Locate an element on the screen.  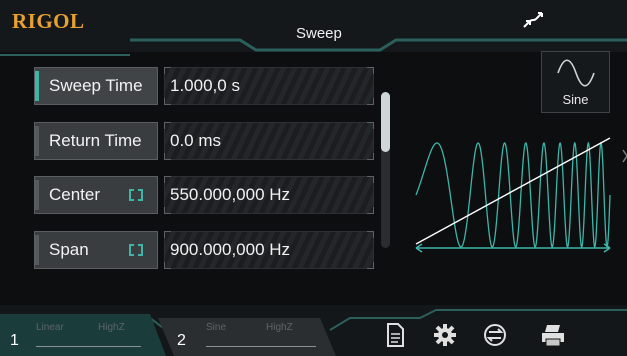
sync-icon is located at coordinates (495, 335).